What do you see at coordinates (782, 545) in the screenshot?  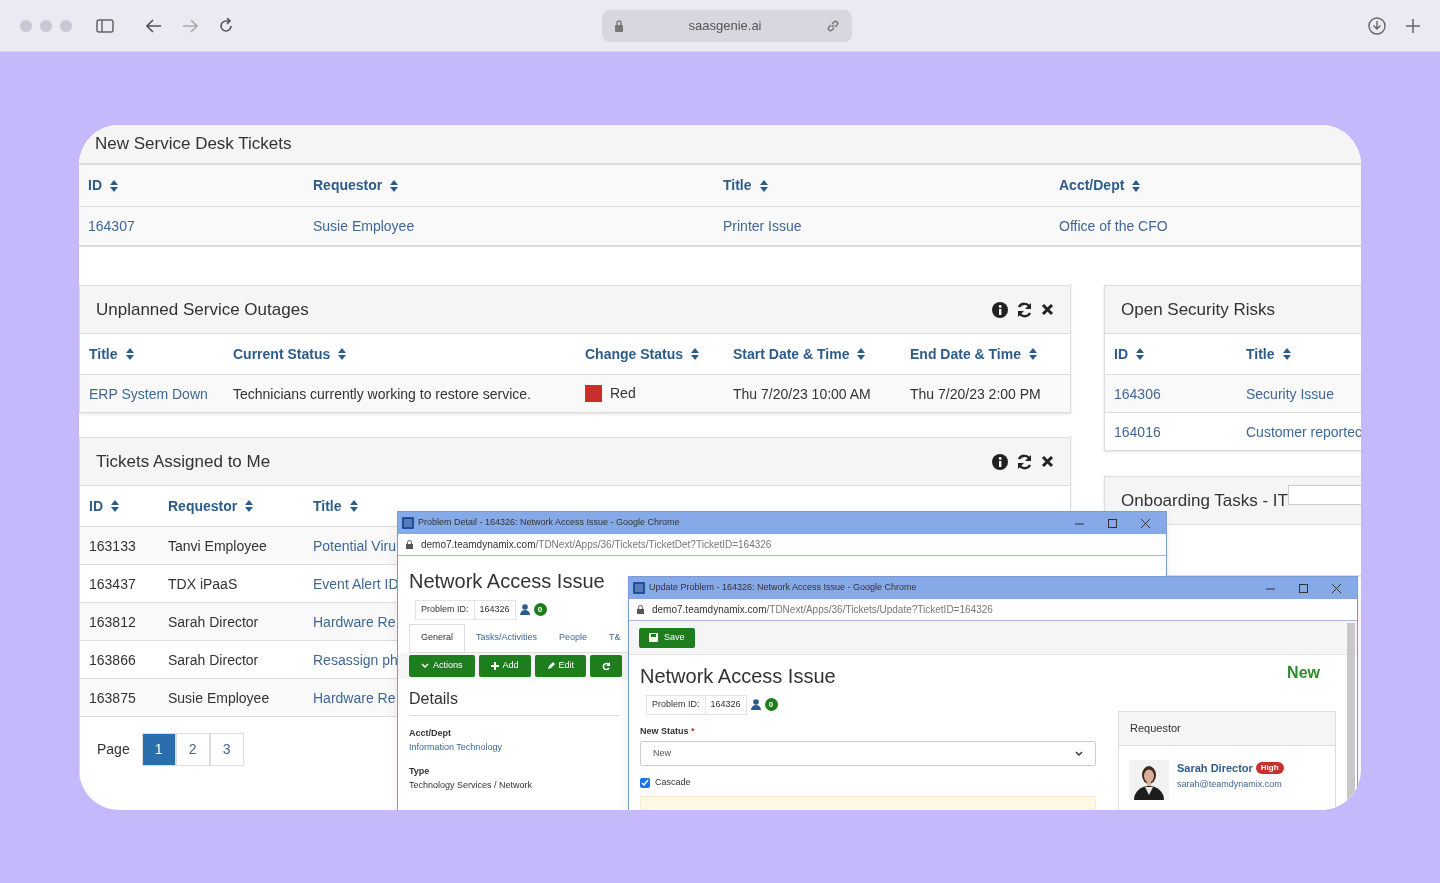 I see `address-bar: demo7.teamdynamix.com/TDNext/Apps/36/Tickets/TicketDet?TicketID=164326` at bounding box center [782, 545].